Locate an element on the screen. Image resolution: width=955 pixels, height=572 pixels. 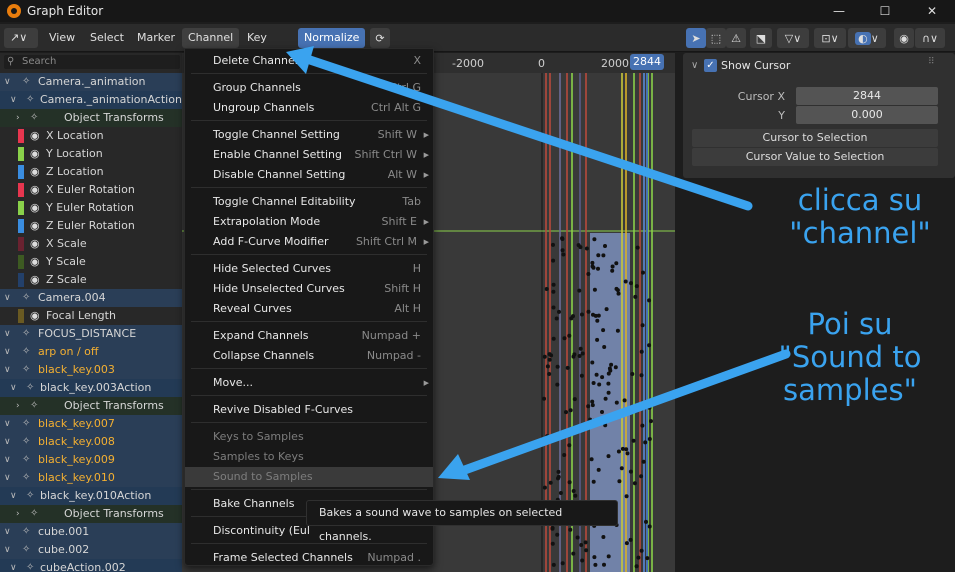
annotation-text-channel: clicca su "channel" is located at coordinates (860, 216).